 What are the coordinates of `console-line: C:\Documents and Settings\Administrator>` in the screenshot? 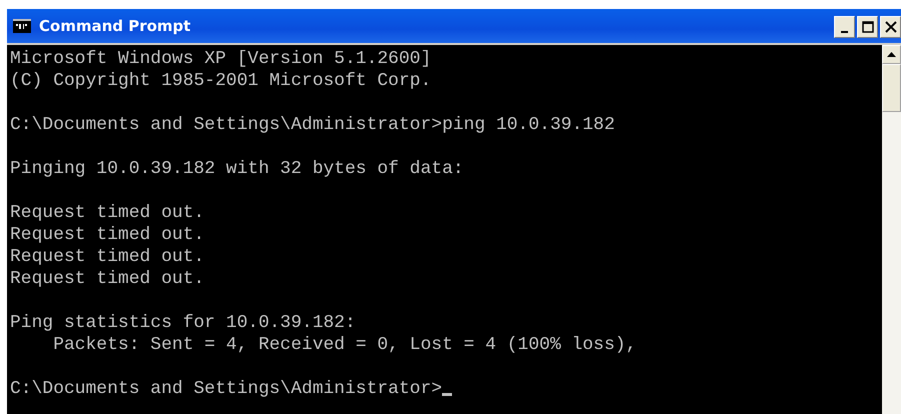 It's located at (226, 389).